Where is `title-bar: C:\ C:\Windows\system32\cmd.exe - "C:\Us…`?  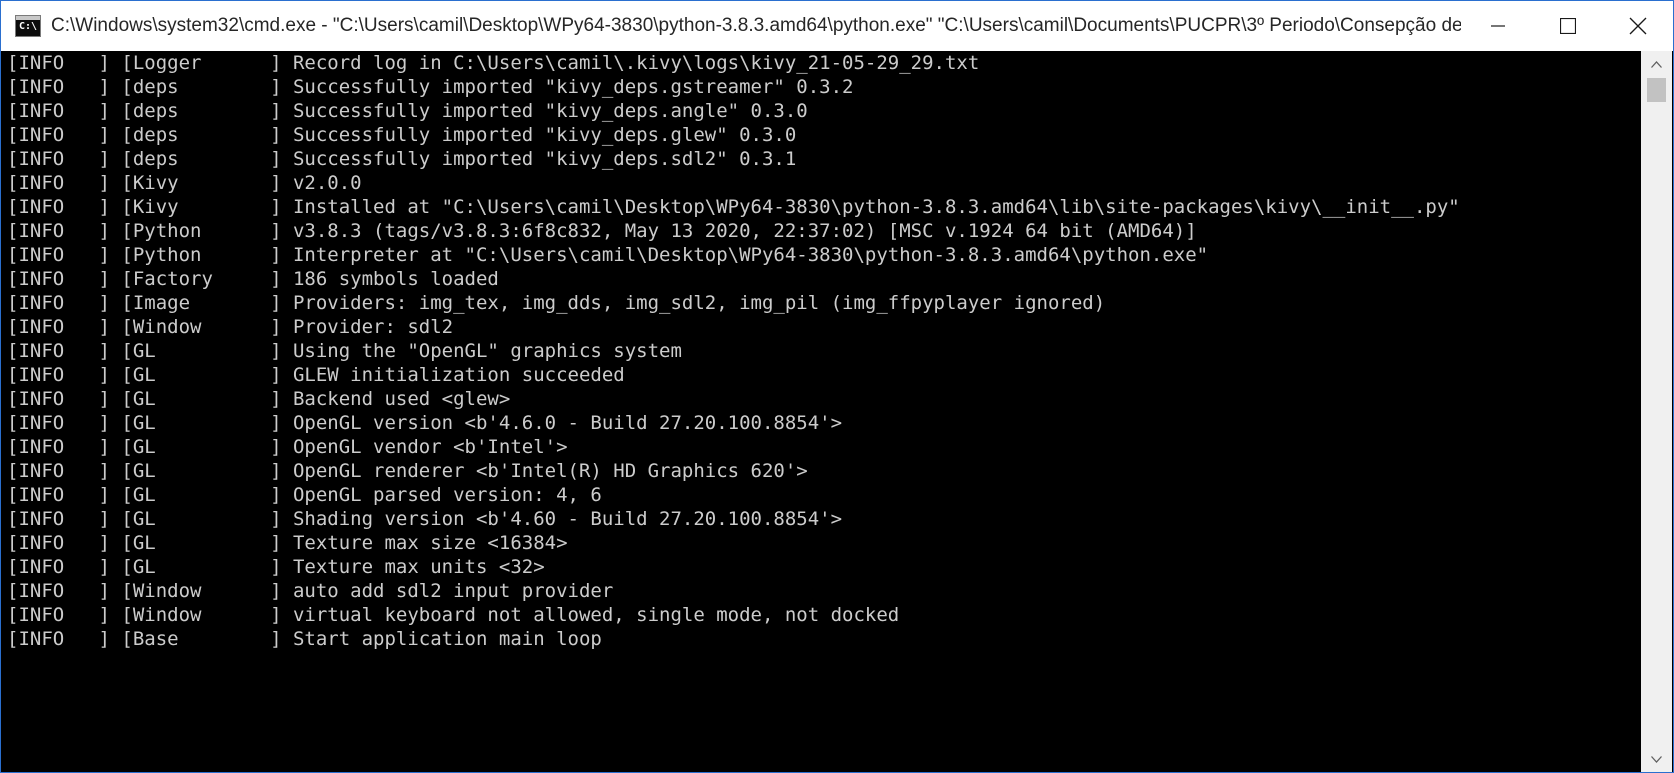 title-bar: C:\ C:\Windows\system32\cmd.exe - "C:\Us… is located at coordinates (837, 26).